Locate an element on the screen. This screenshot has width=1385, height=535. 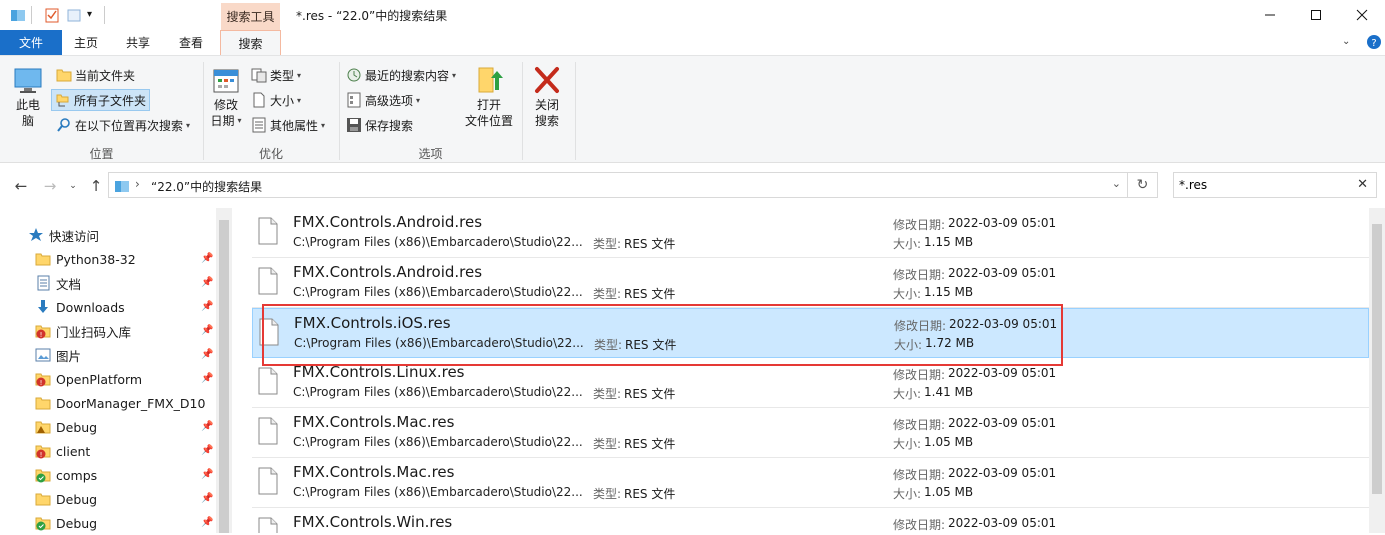
this-pc-button: 此电 脑 is located at coordinates (28, 98).